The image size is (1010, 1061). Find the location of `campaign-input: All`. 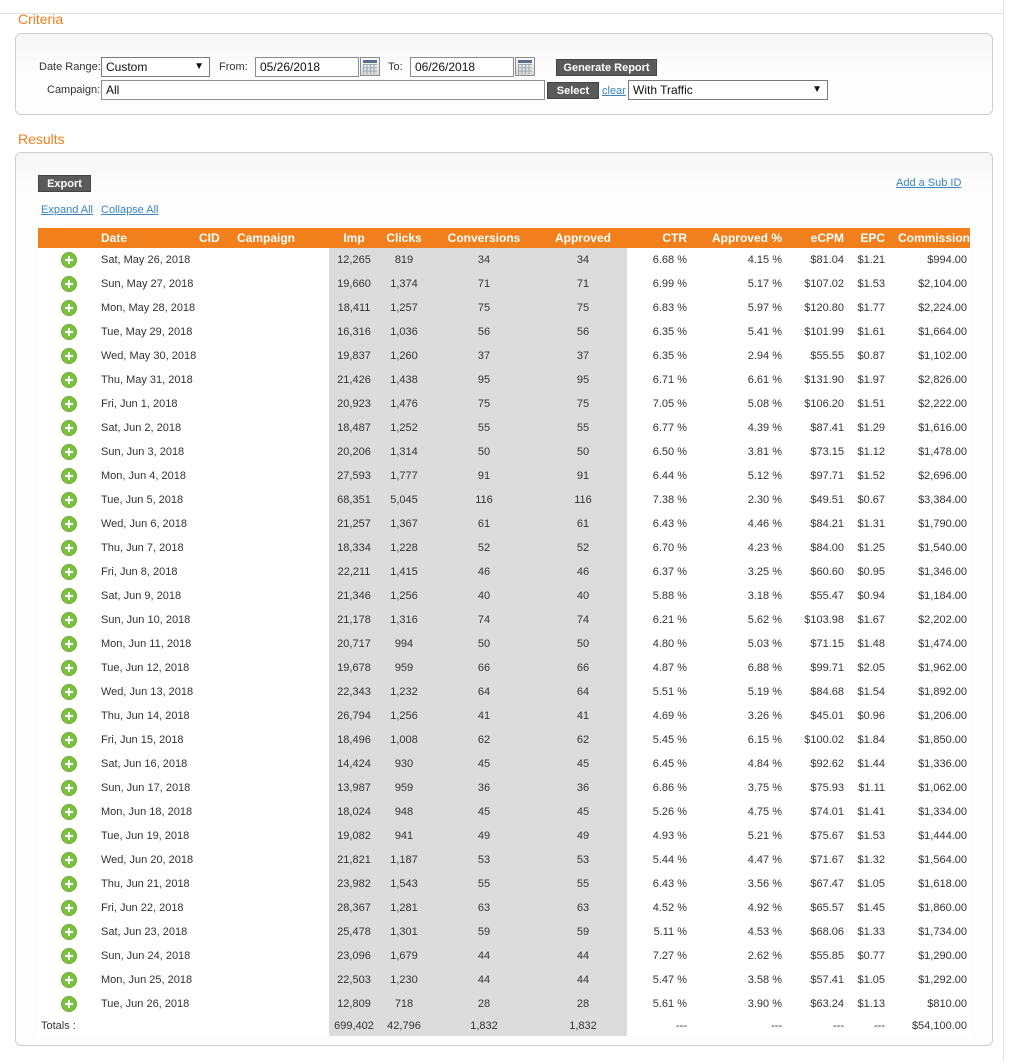

campaign-input: All is located at coordinates (323, 90).